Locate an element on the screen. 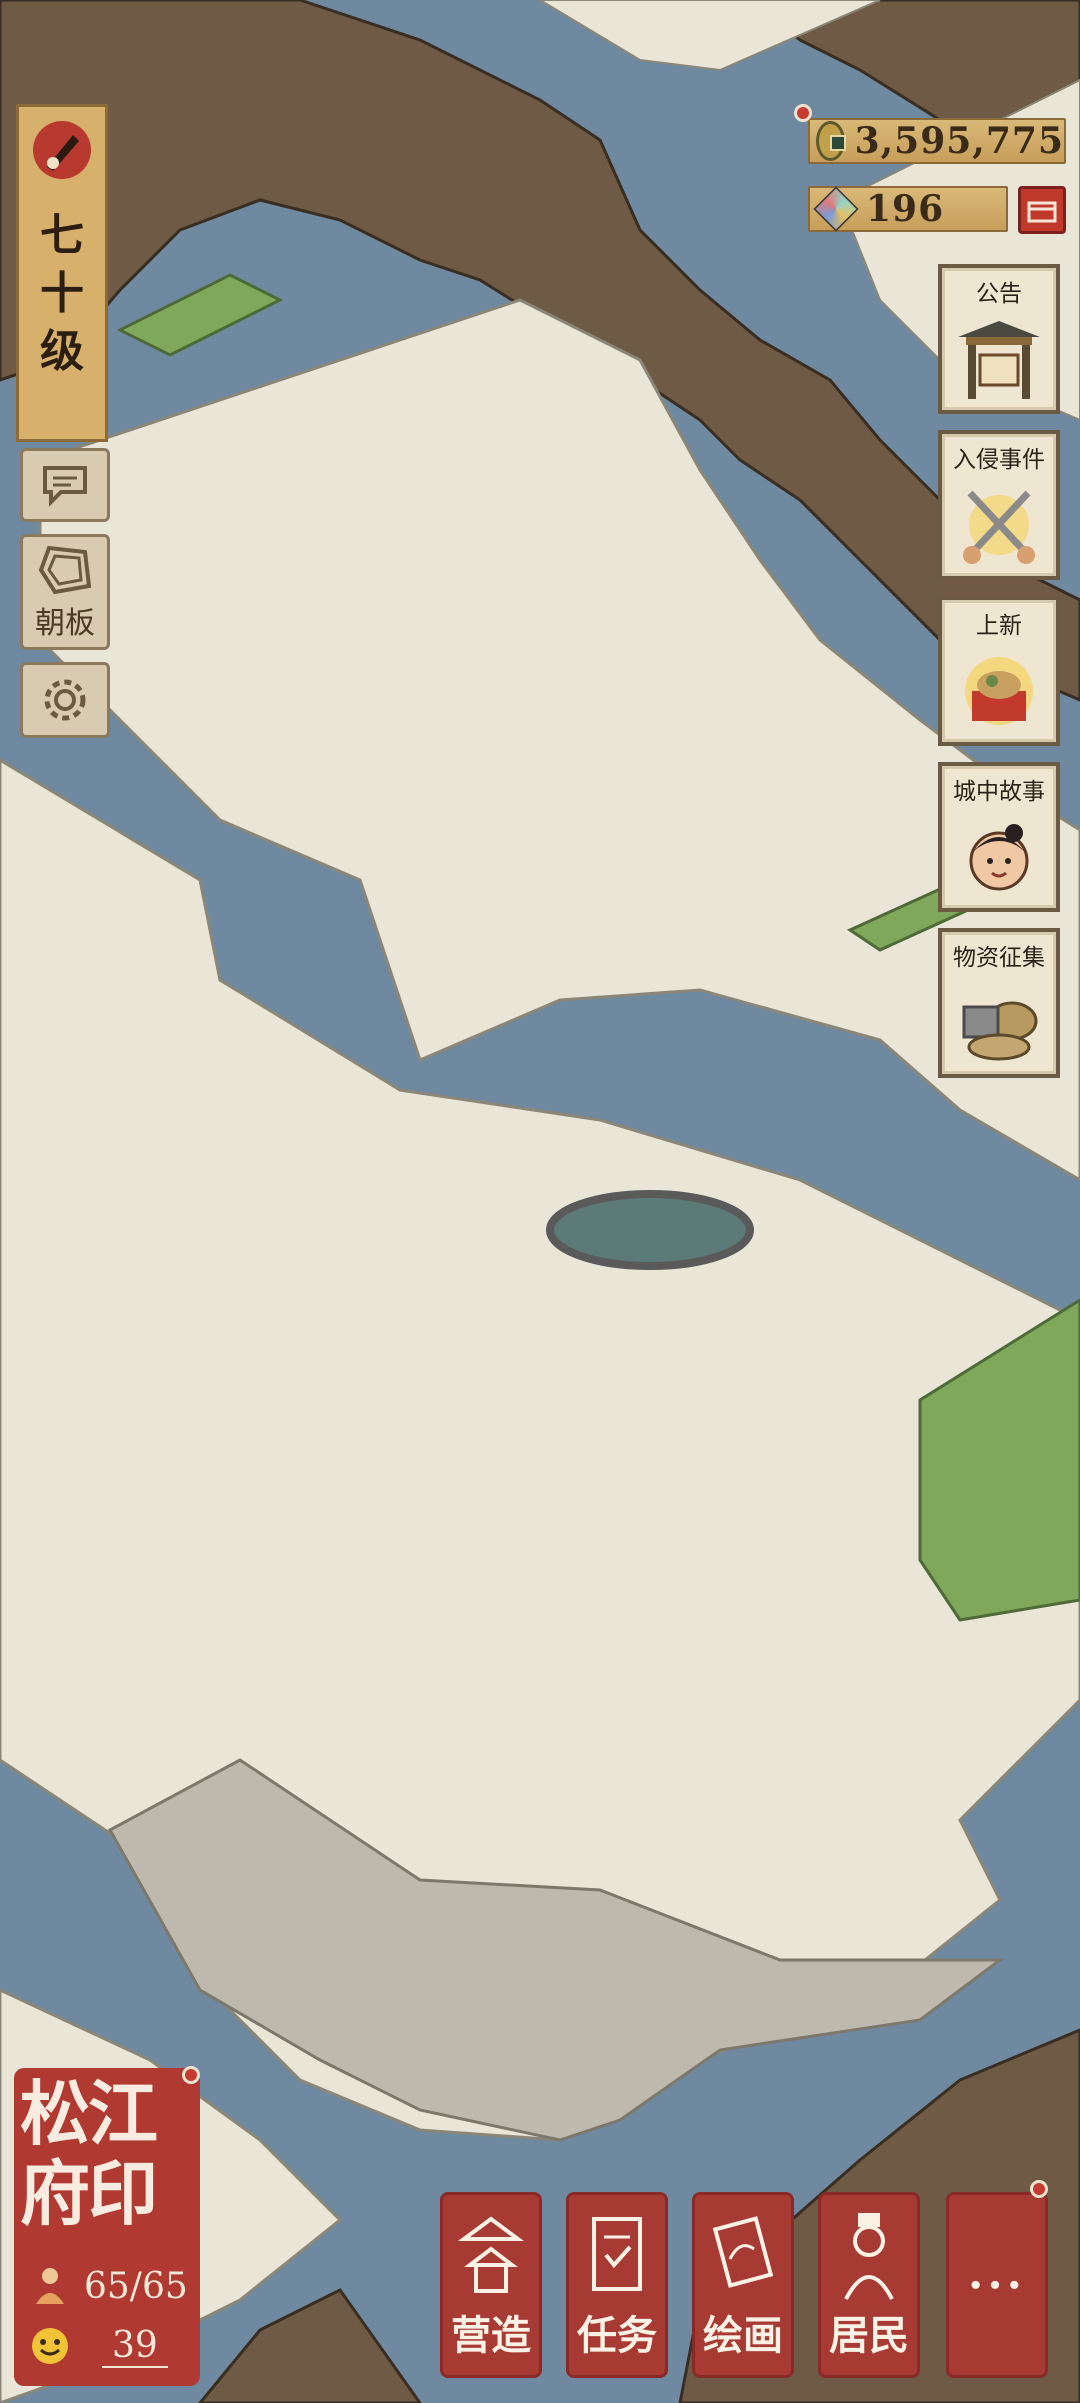 This screenshot has height=2403, width=1080. coin-value: 3,595,775 is located at coordinates (959, 141).